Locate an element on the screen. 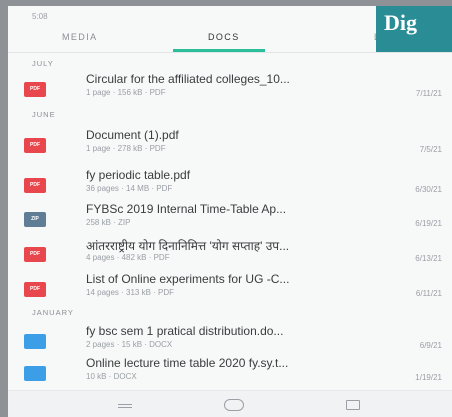  file-date: 6/19/21 is located at coordinates (428, 223).